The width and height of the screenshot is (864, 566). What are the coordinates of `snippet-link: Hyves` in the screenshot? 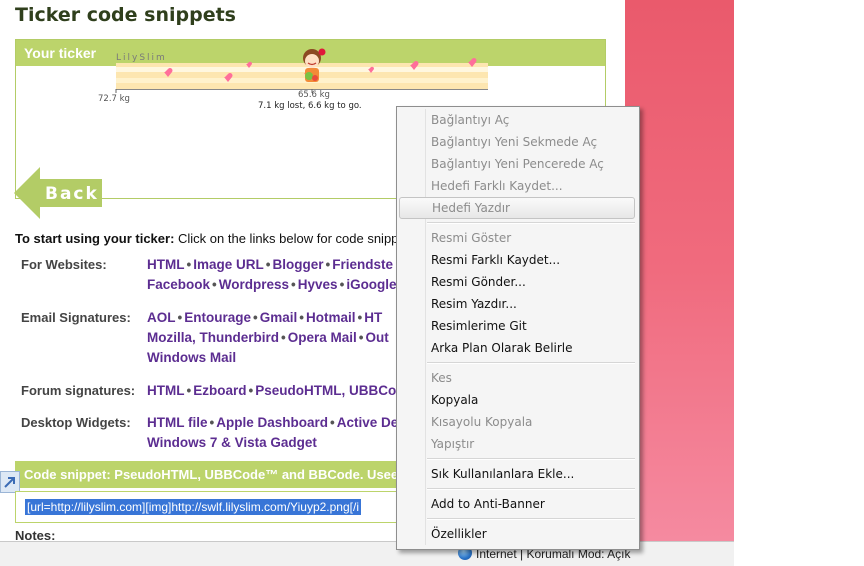 It's located at (318, 284).